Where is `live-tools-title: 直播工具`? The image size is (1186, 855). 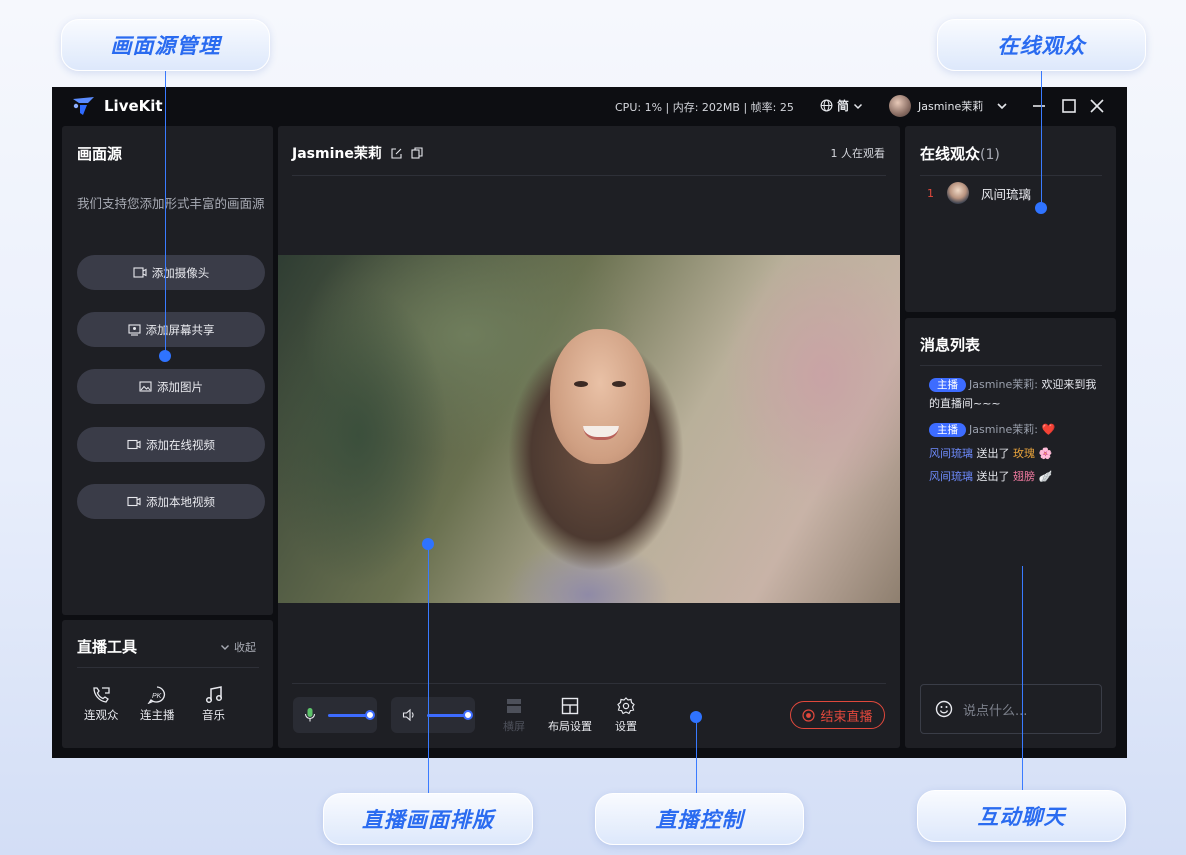
live-tools-title: 直播工具 is located at coordinates (107, 647).